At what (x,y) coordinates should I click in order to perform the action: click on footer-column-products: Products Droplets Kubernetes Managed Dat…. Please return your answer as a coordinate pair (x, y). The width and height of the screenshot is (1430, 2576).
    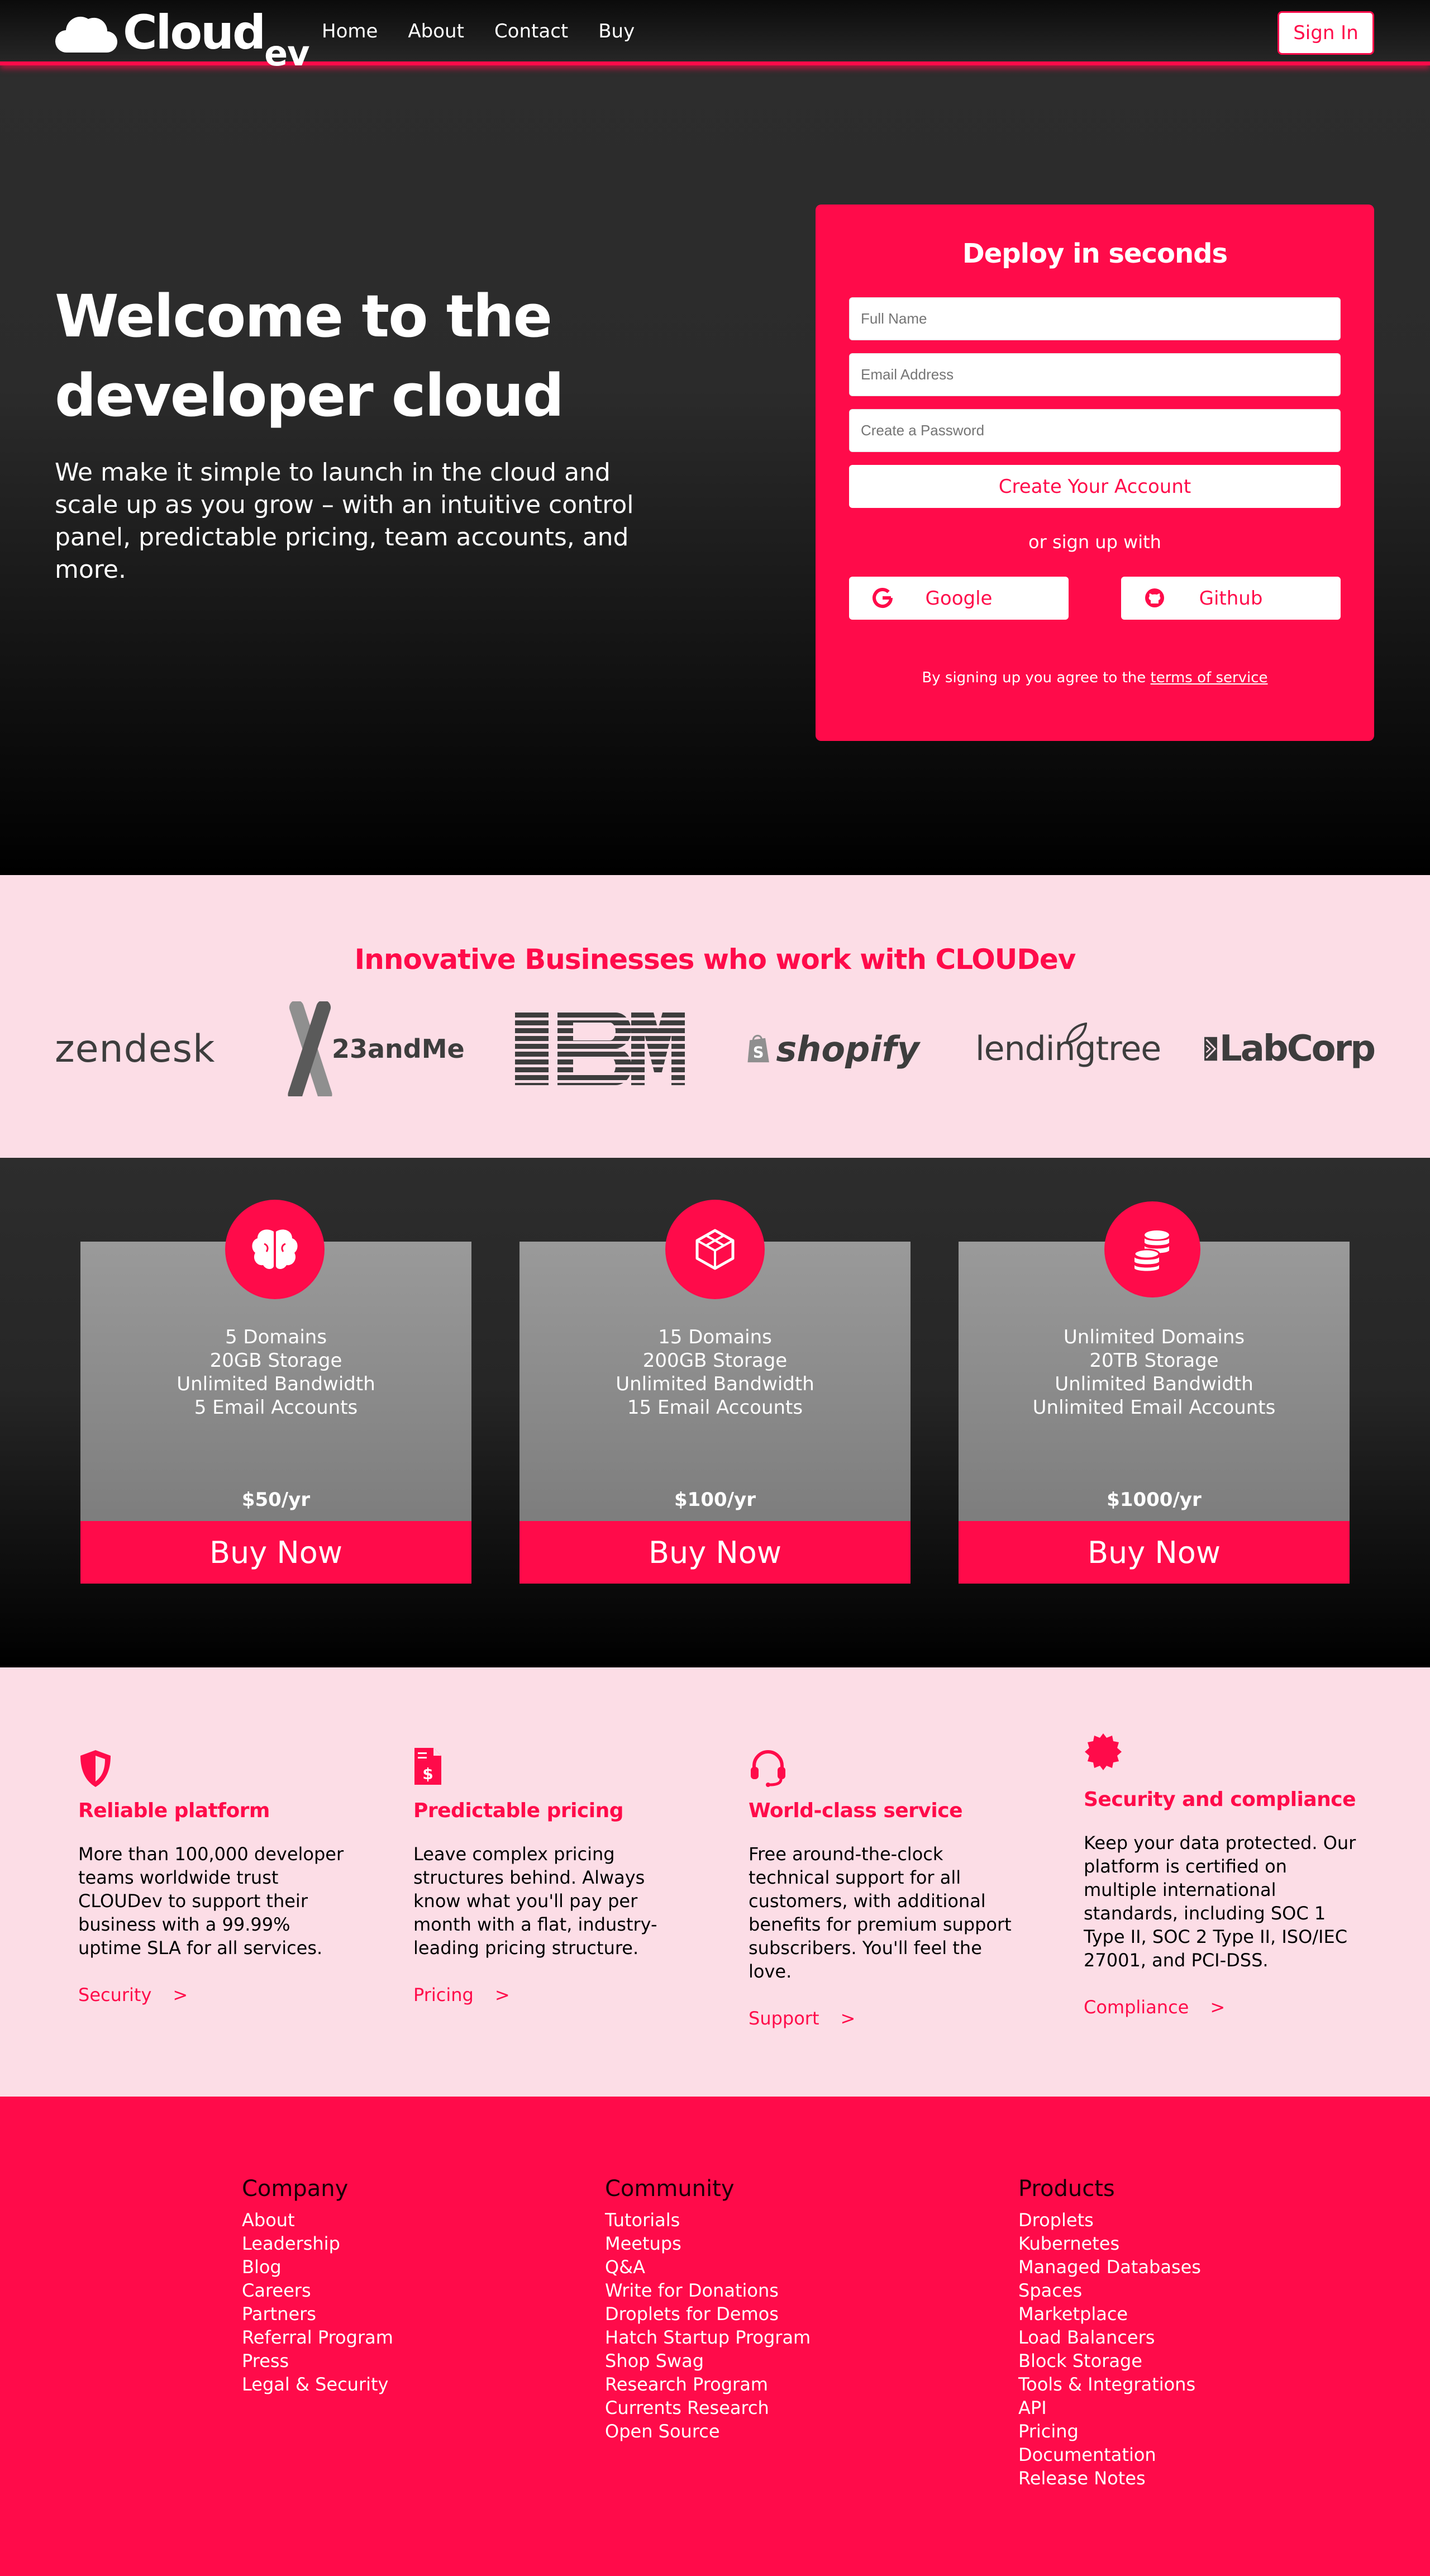
    Looking at the image, I should click on (1109, 2333).